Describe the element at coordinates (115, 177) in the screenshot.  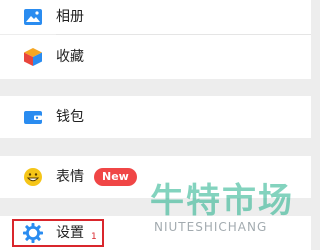
I see `new-badge: New` at that location.